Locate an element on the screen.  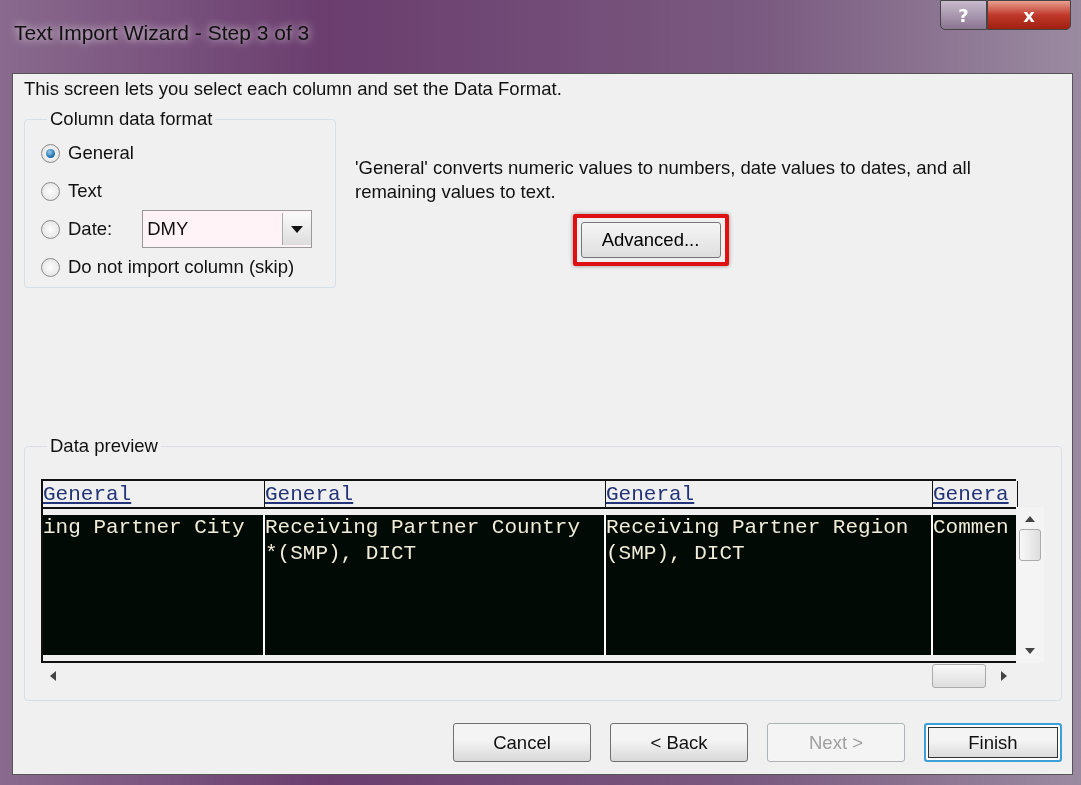
column-header: Genera is located at coordinates (975, 495).